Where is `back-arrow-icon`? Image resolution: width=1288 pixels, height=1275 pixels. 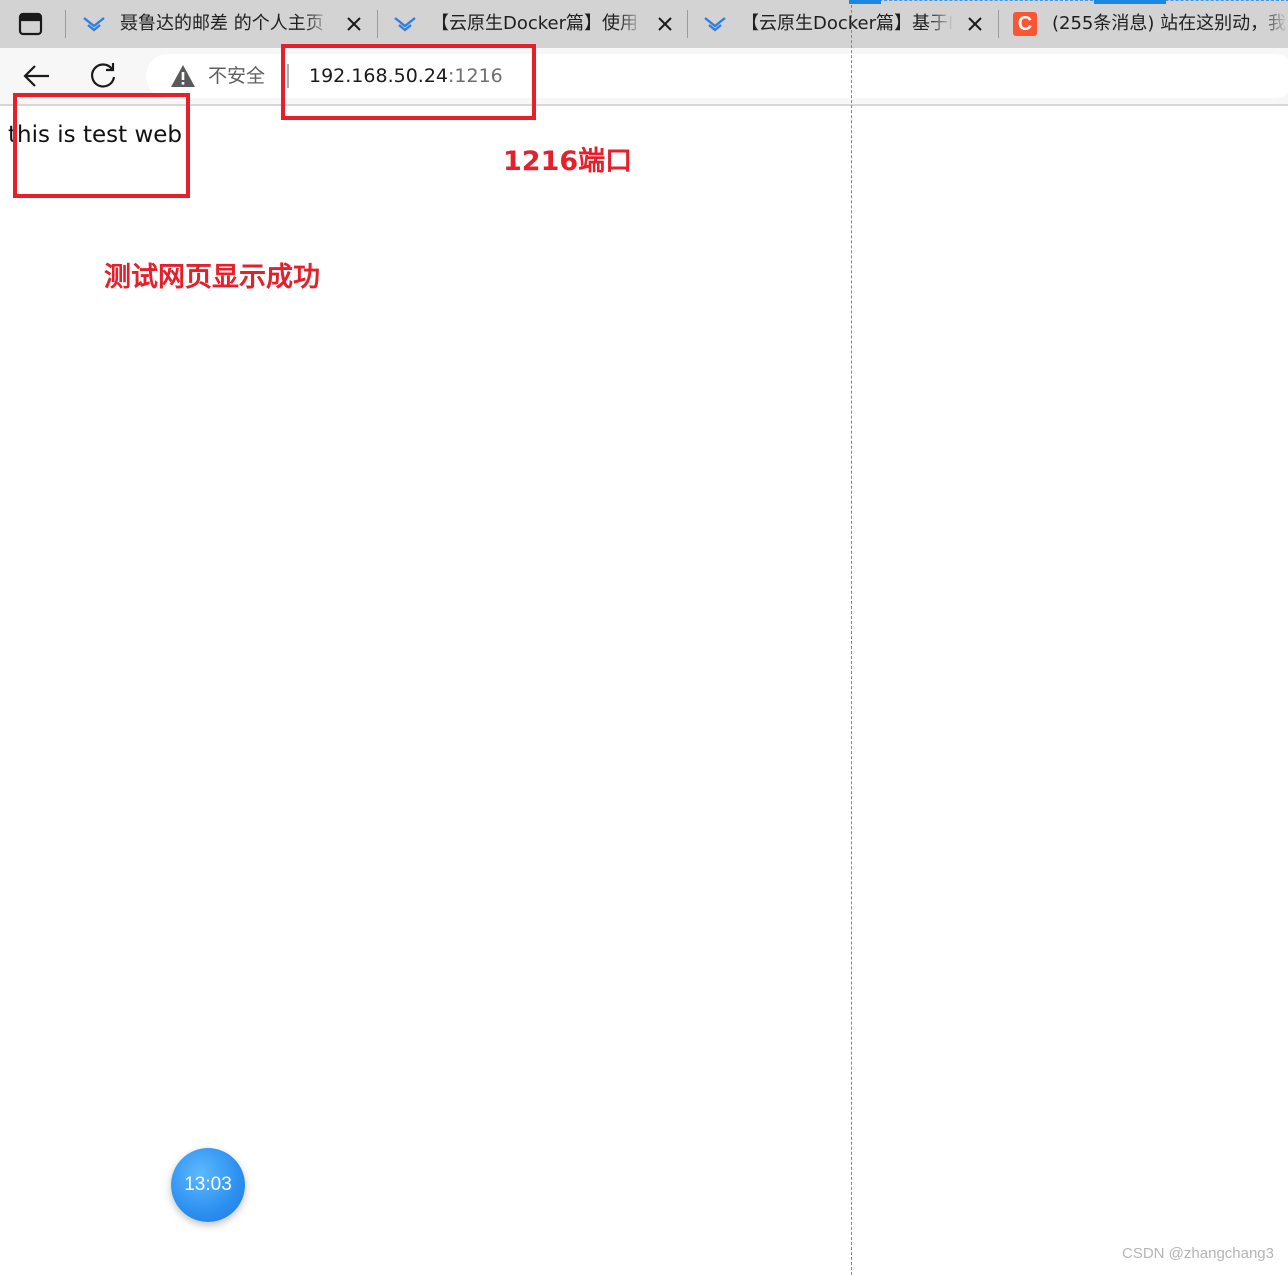 back-arrow-icon is located at coordinates (37, 76).